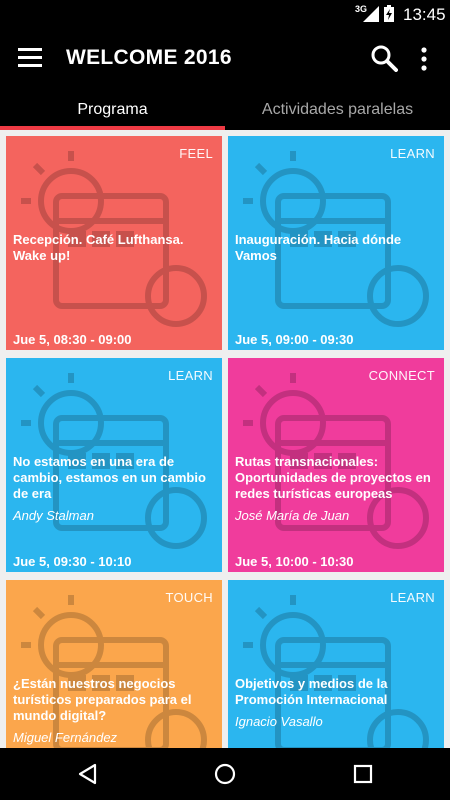 The image size is (450, 800). Describe the element at coordinates (401, 375) in the screenshot. I see `category-tag: CONNECT` at that location.